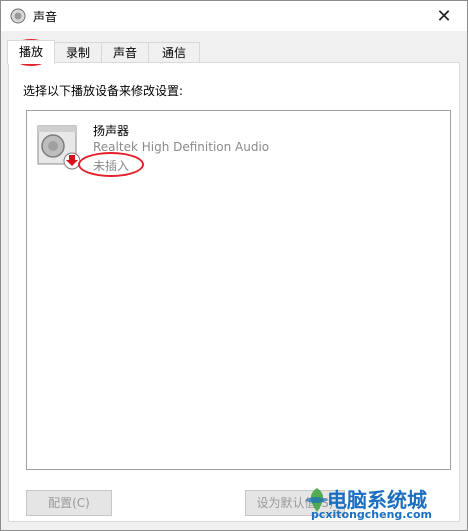 This screenshot has height=531, width=468. Describe the element at coordinates (31, 52) in the screenshot. I see `tab-playback: 播放` at that location.